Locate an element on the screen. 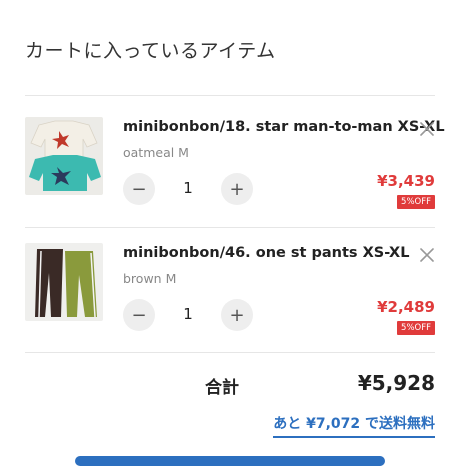  total-label: 合計 is located at coordinates (222, 388).